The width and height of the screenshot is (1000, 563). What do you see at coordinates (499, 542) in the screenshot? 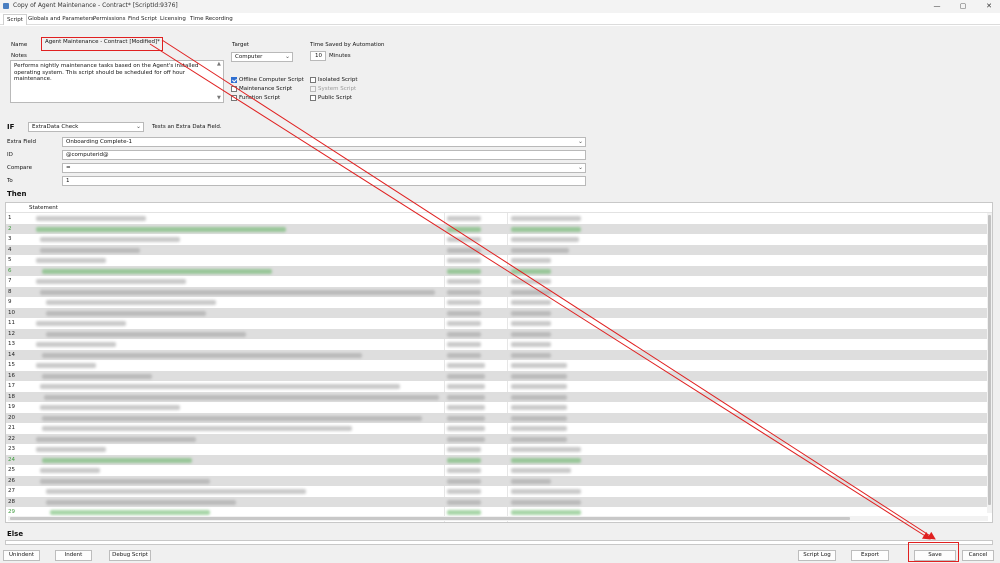
I see `else-grid` at bounding box center [499, 542].